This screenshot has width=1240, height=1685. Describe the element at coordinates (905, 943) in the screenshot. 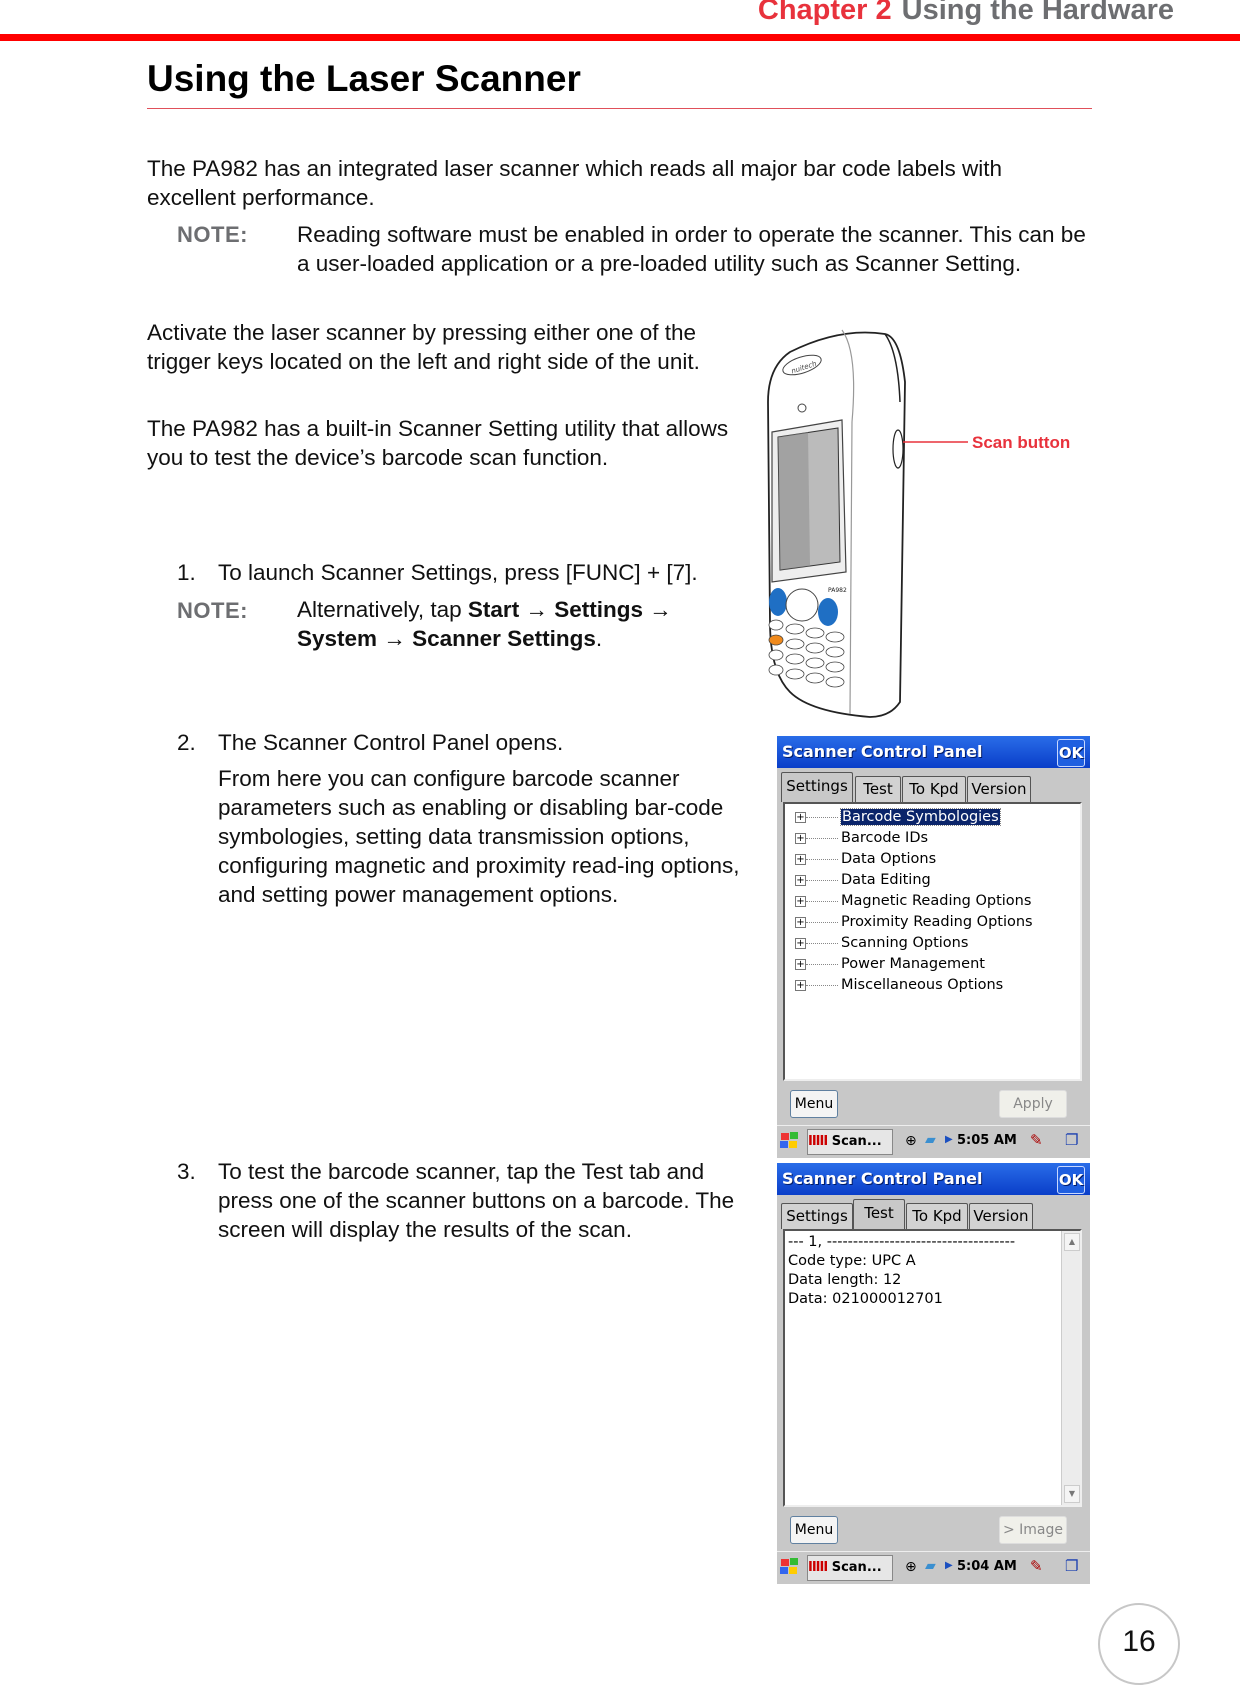

I see `tree-item-label: Scanning Options` at that location.